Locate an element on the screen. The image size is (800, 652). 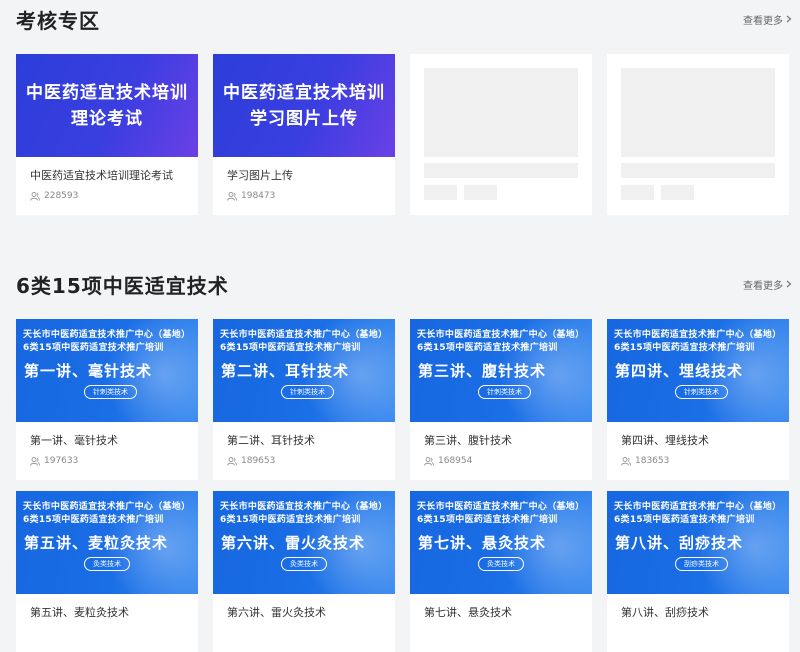
card-title: 第六讲、雷火灸技术 is located at coordinates (276, 612).